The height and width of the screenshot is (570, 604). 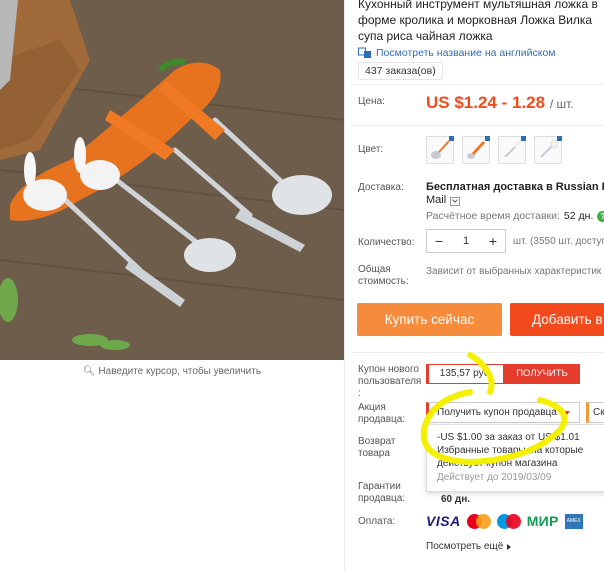 What do you see at coordinates (429, 319) in the screenshot?
I see `buy-now-button: Купить сейчас` at bounding box center [429, 319].